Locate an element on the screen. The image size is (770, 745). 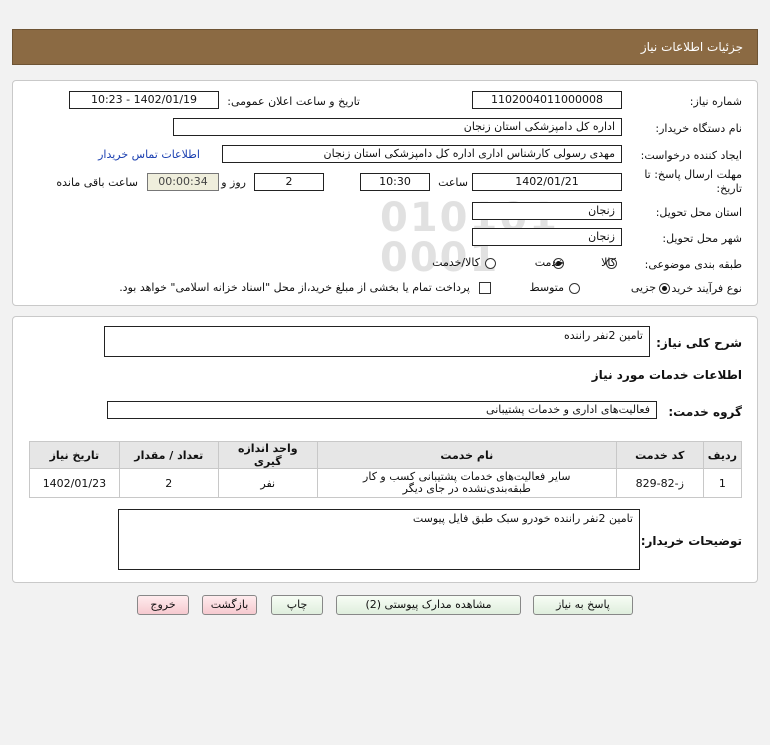
deadline-label: مهلت ارسال پاسخ: تا تاریخ: is located at coordinates (693, 182).